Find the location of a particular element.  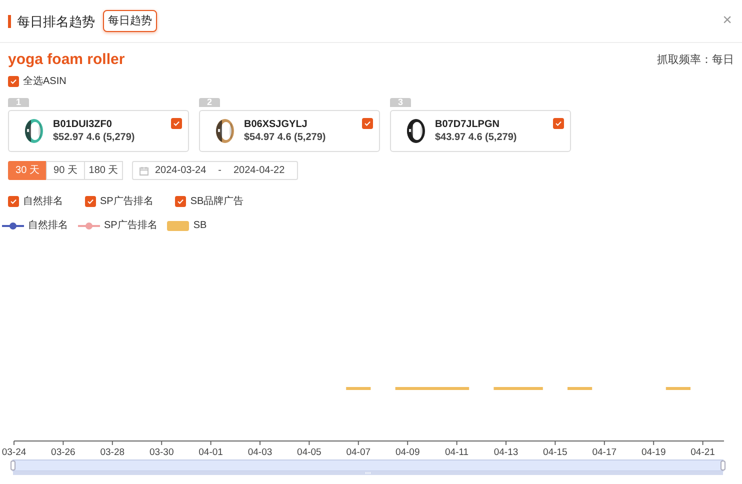

axis-label: 04-07 is located at coordinates (358, 452).